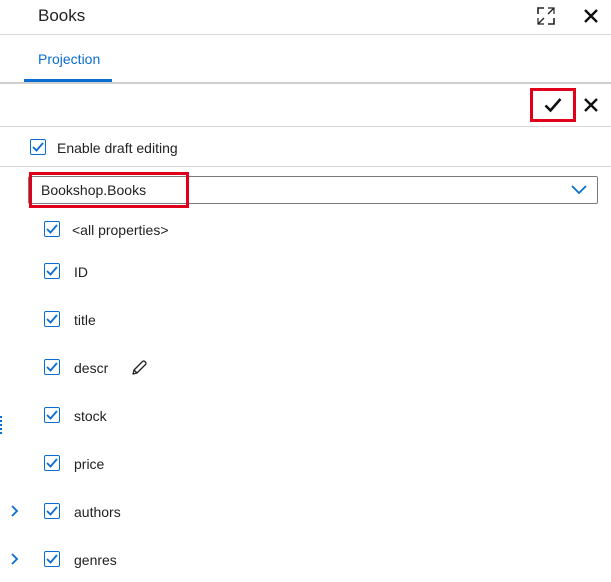  I want to click on property-label: stock, so click(90, 416).